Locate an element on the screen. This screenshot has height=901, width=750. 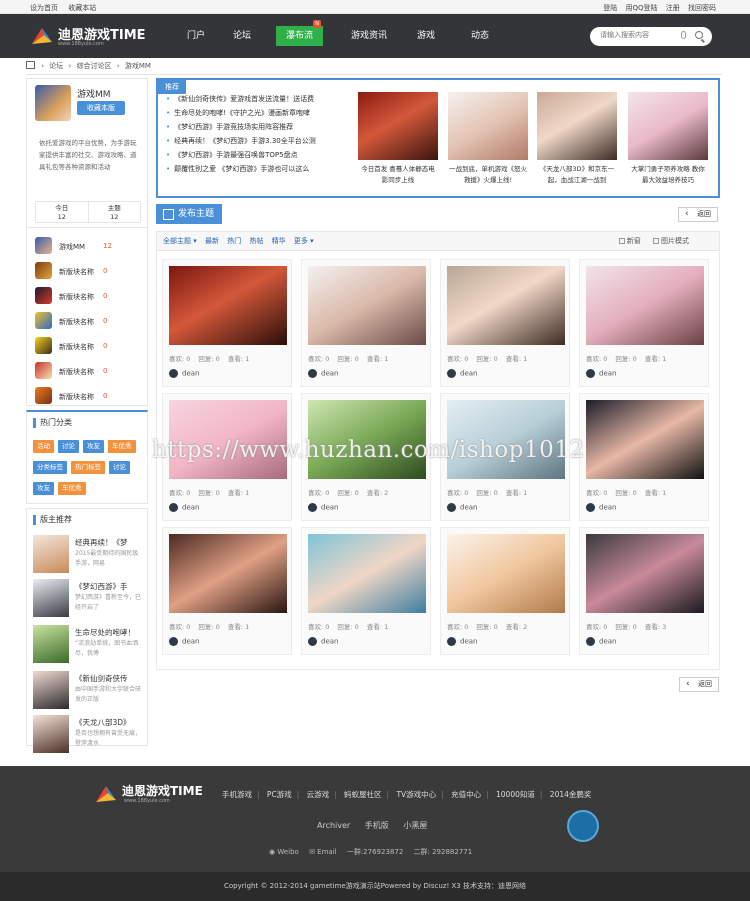
picture-mode-toggle: 图片模式 is located at coordinates (671, 241).